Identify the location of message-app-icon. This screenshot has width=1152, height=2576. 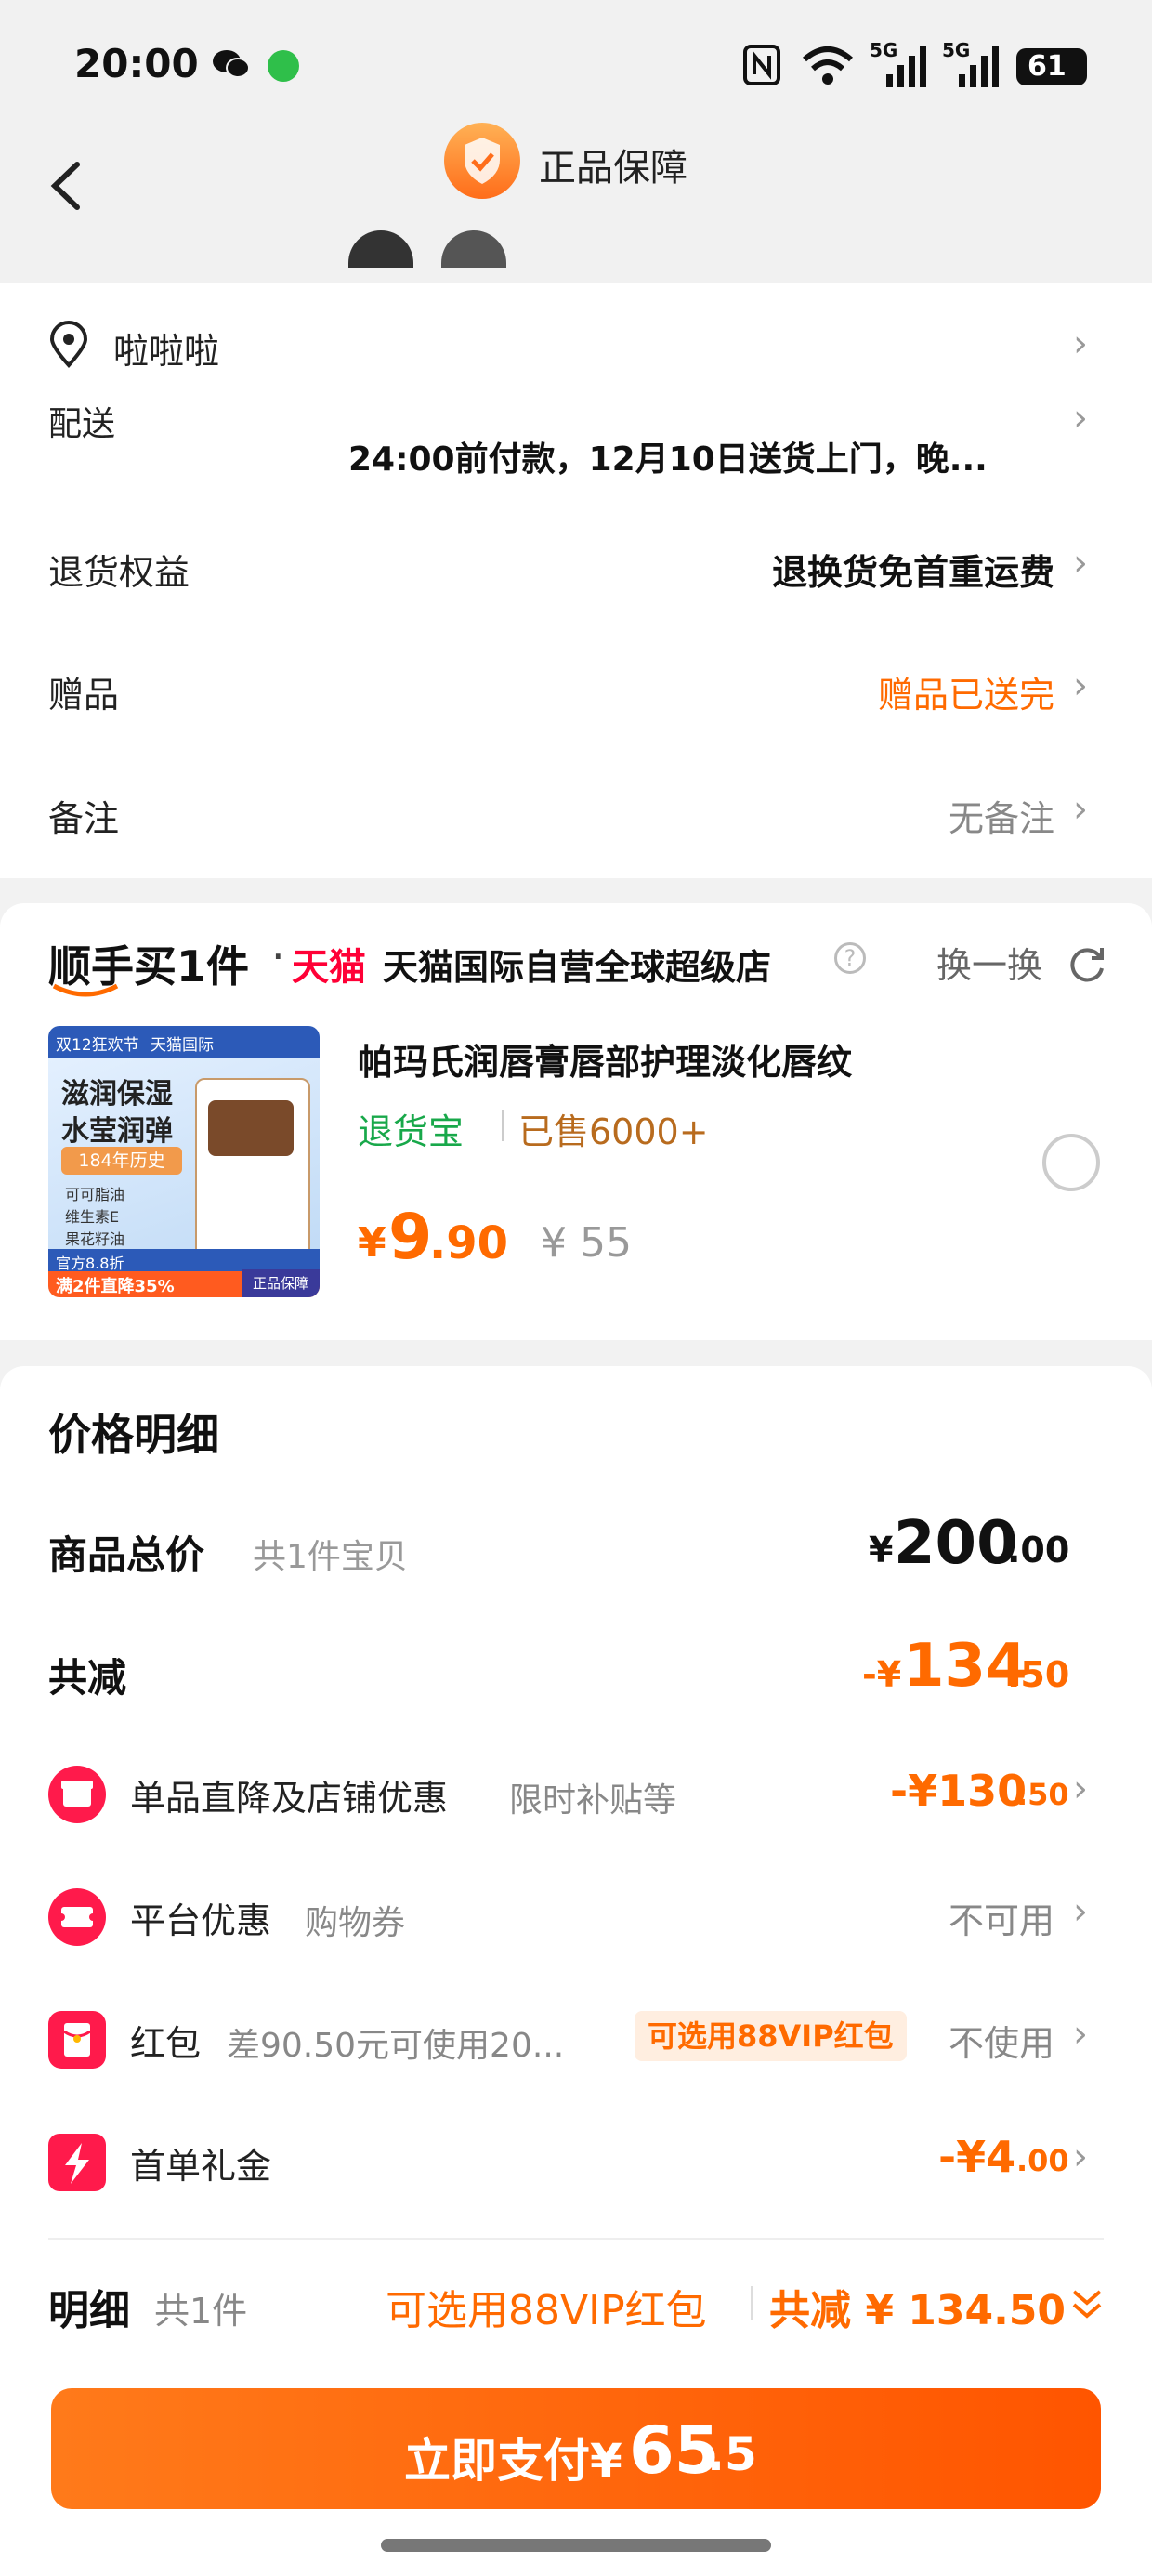
(283, 66).